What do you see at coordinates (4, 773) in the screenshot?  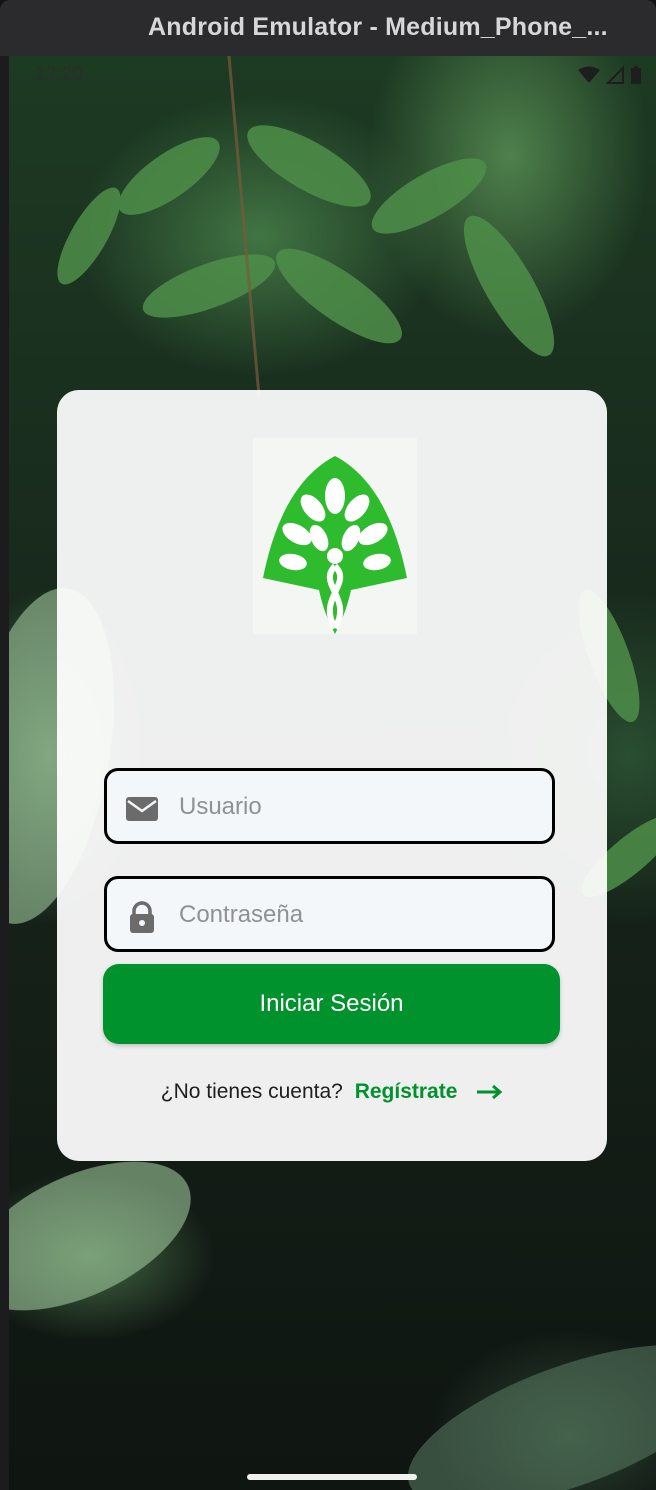 I see `emulator-side-strip` at bounding box center [4, 773].